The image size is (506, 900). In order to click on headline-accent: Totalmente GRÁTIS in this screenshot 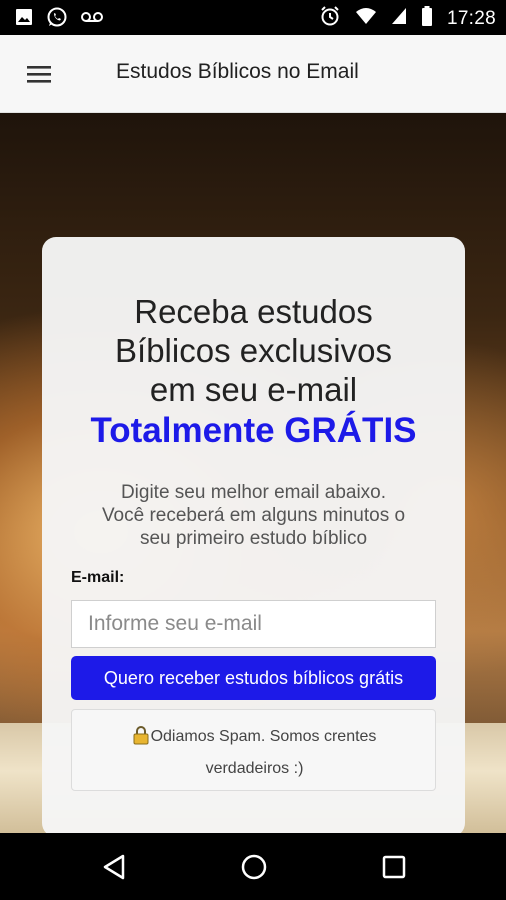, I will do `click(253, 430)`.